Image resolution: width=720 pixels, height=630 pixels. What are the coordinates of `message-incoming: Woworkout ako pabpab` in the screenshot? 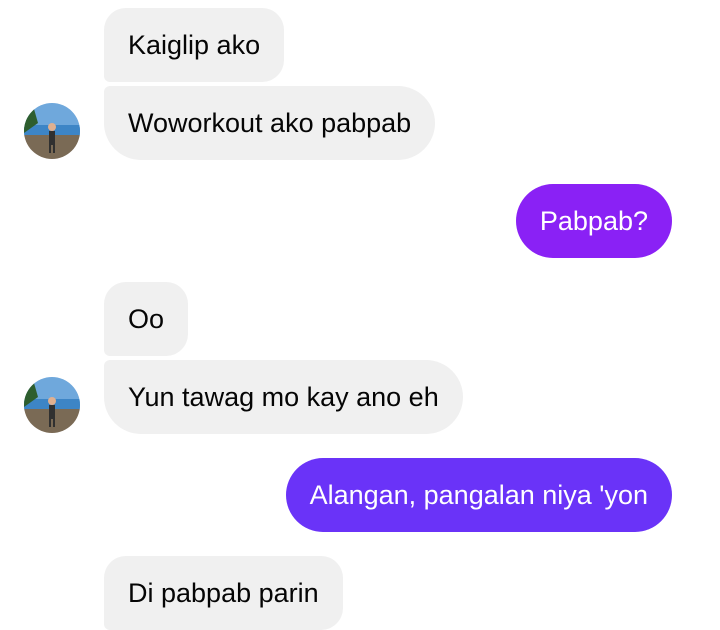 It's located at (270, 123).